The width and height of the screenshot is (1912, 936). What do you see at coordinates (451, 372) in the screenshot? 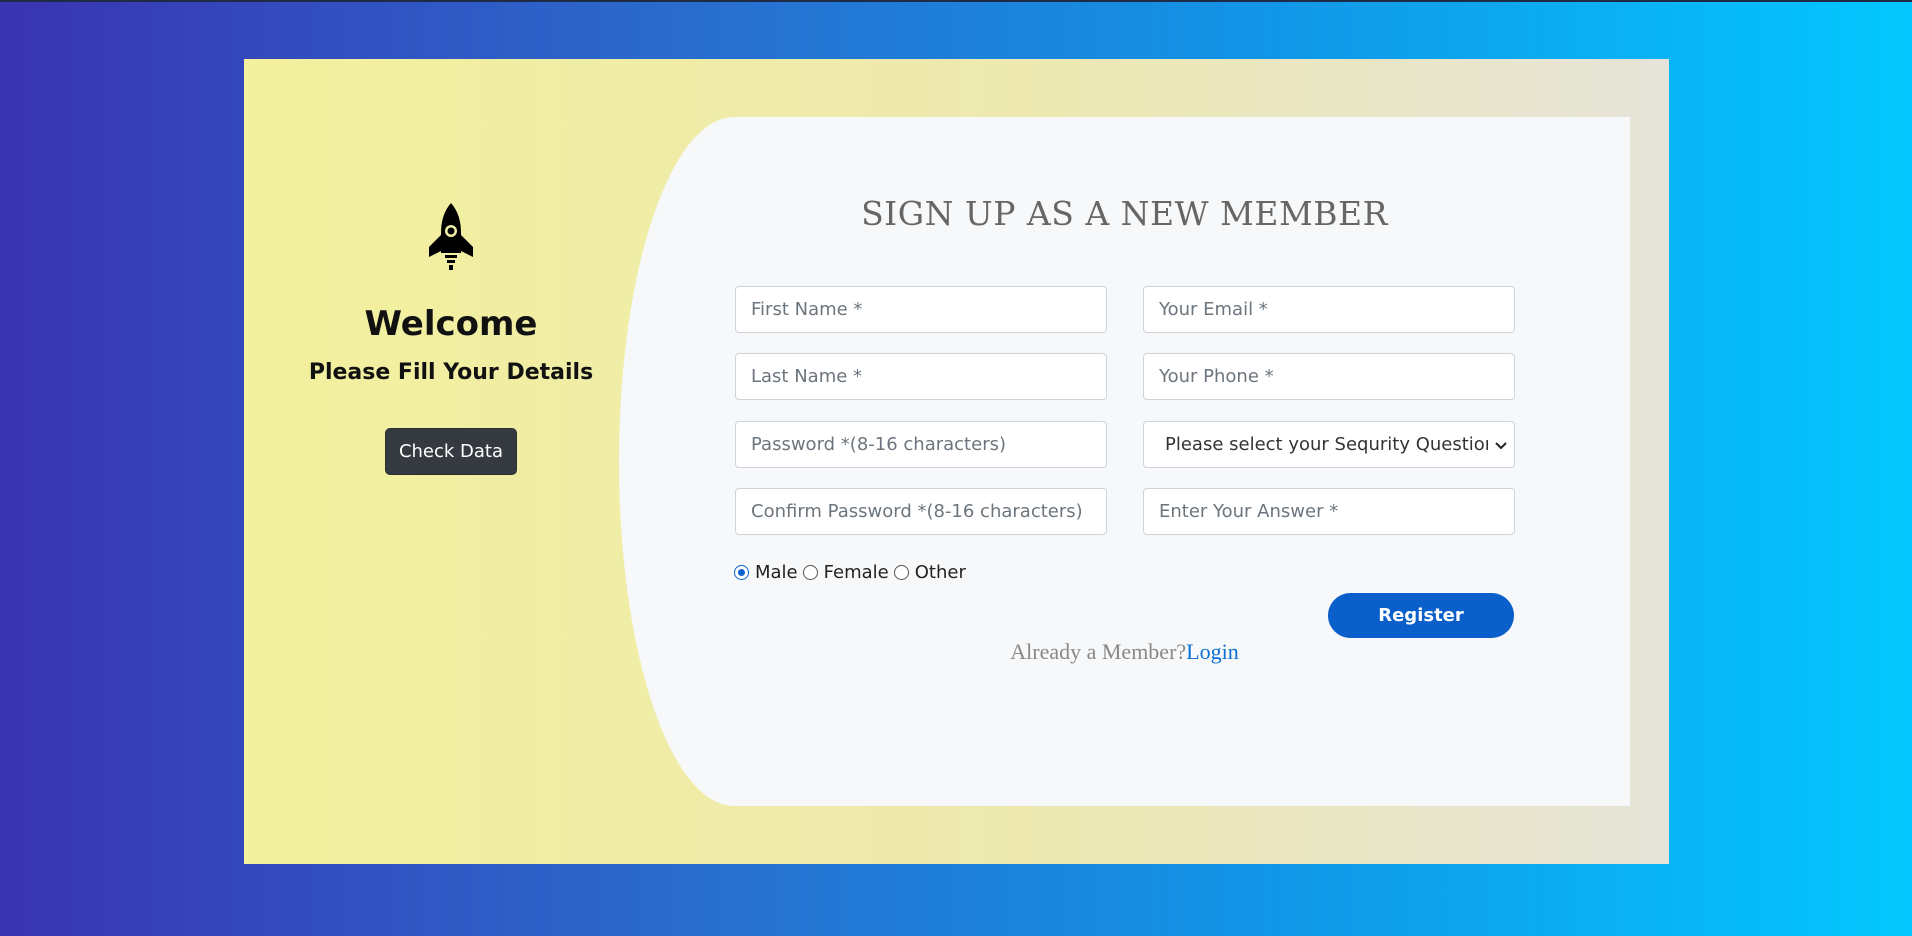
I see `welcome-subtitle: Please Fill Your Details` at bounding box center [451, 372].